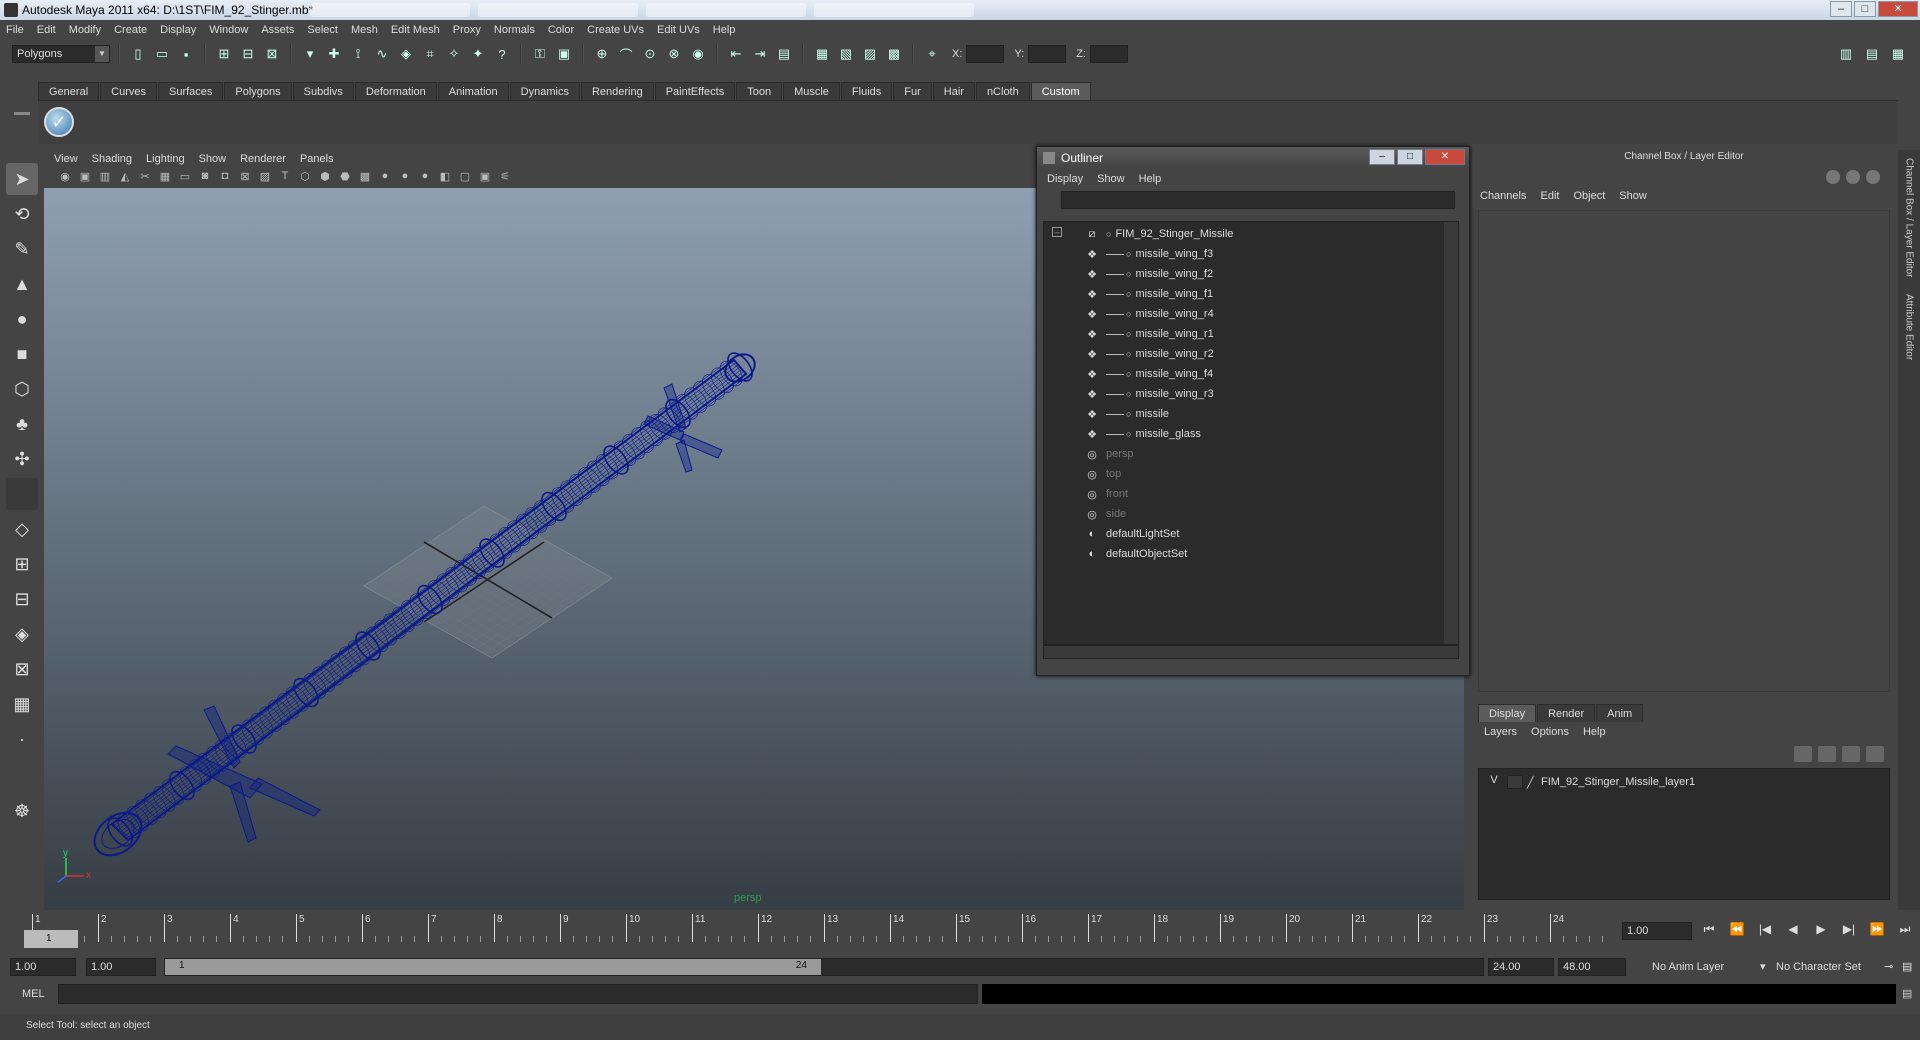 The width and height of the screenshot is (1920, 1040). Describe the element at coordinates (395, 91) in the screenshot. I see `shelf-tab-deformation: Deformation` at that location.